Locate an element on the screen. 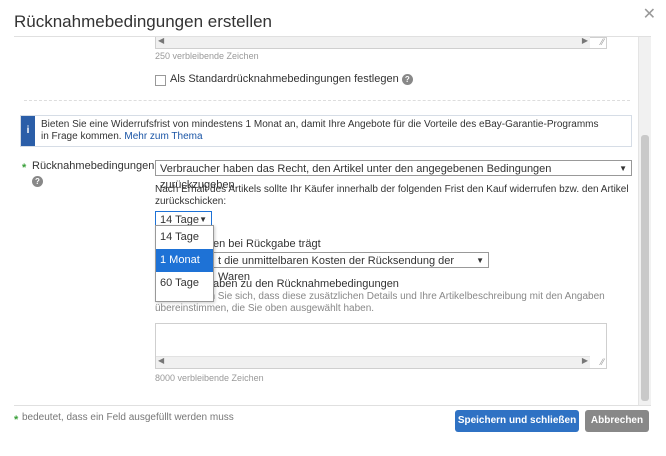 Image resolution: width=666 pixels, height=456 pixels. top-textarea: ◀ ▶ ⁄⁄ is located at coordinates (381, 43).